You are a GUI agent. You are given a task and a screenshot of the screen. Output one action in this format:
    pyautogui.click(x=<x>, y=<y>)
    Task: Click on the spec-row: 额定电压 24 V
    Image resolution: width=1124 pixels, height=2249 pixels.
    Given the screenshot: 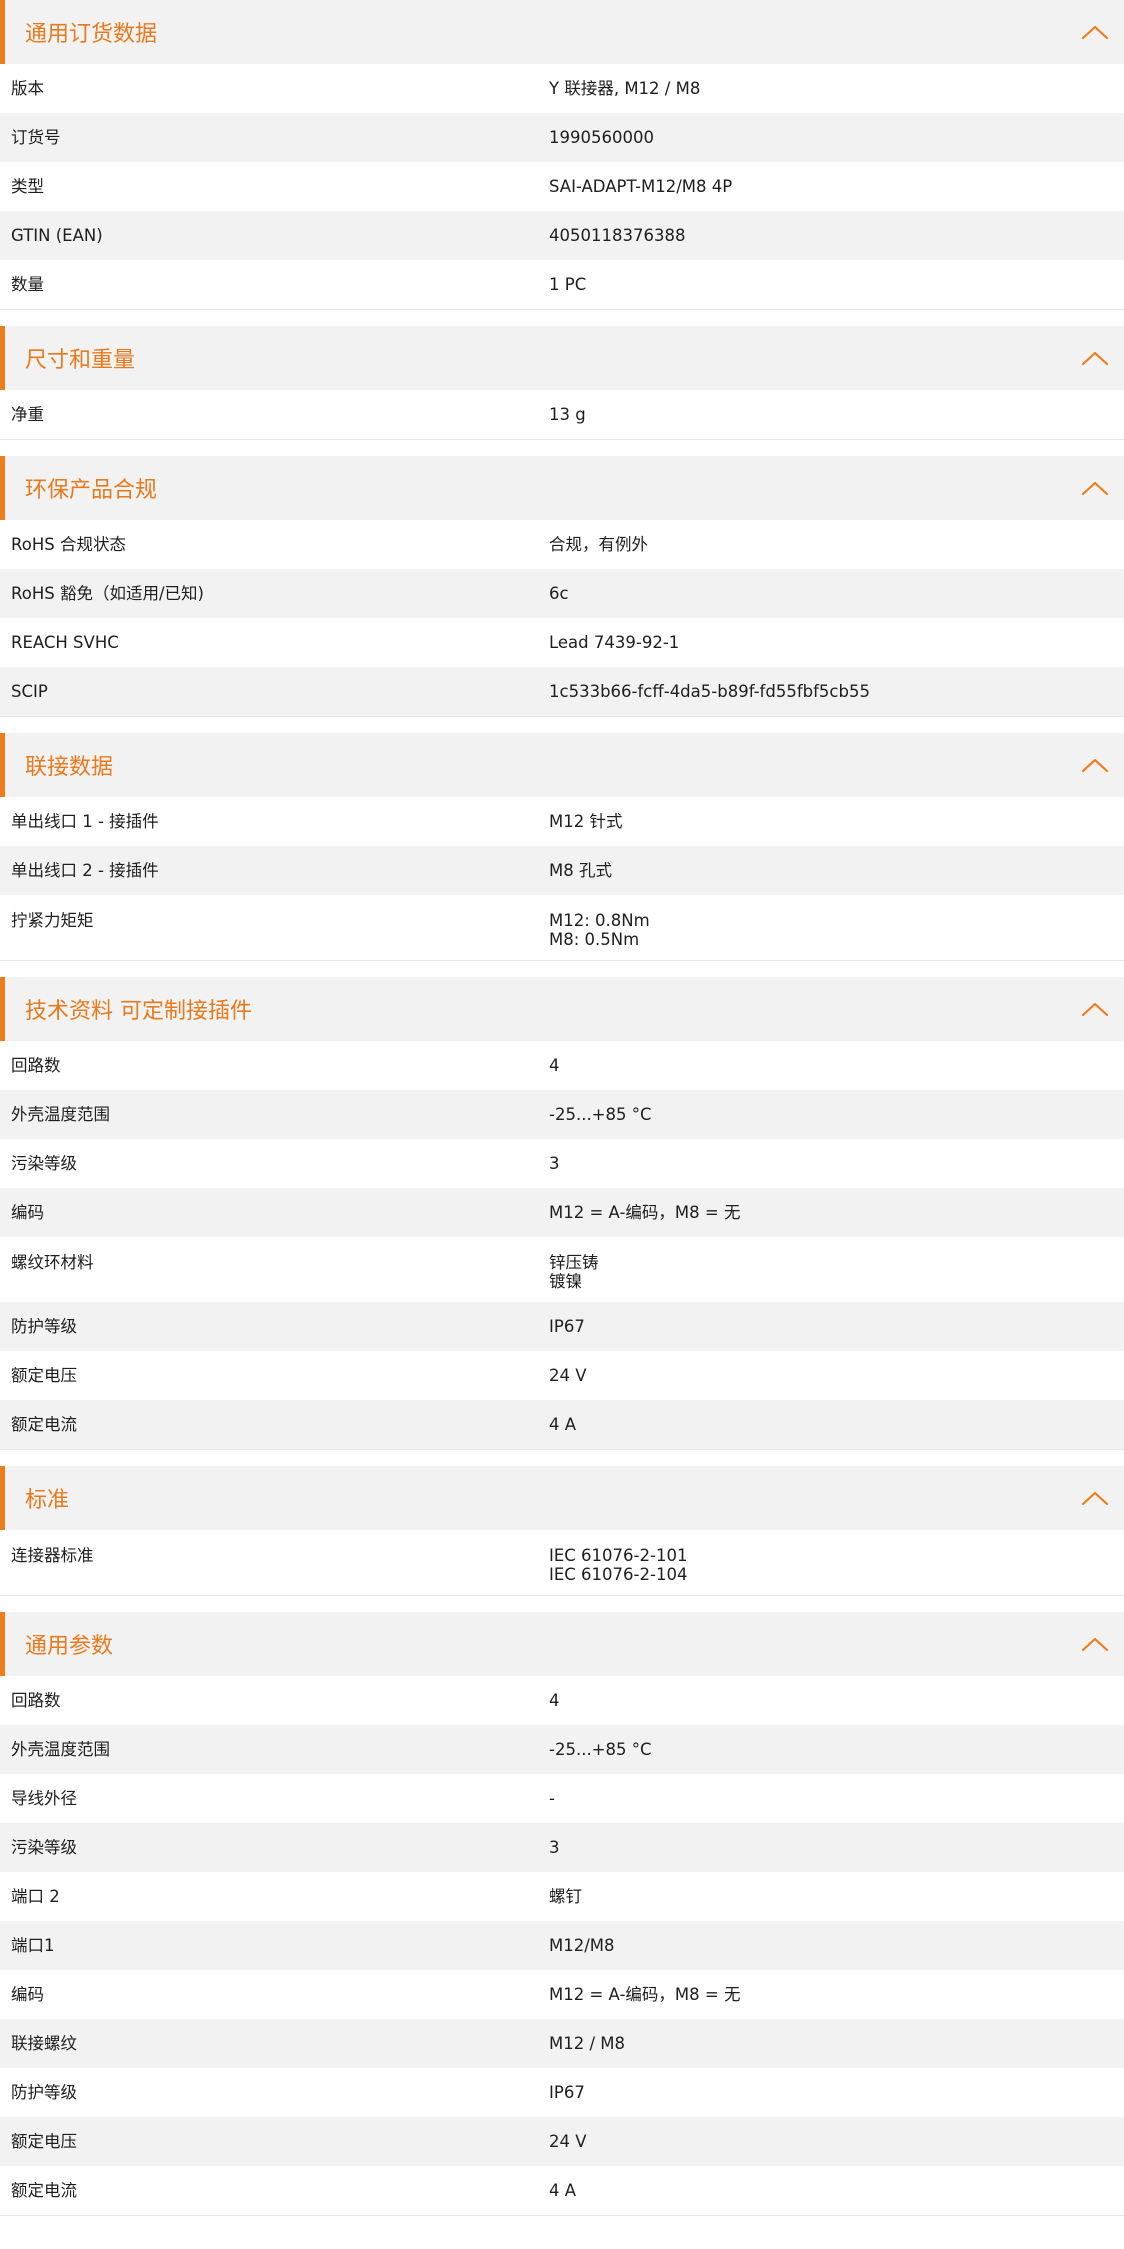 What is the action you would take?
    pyautogui.click(x=562, y=2141)
    